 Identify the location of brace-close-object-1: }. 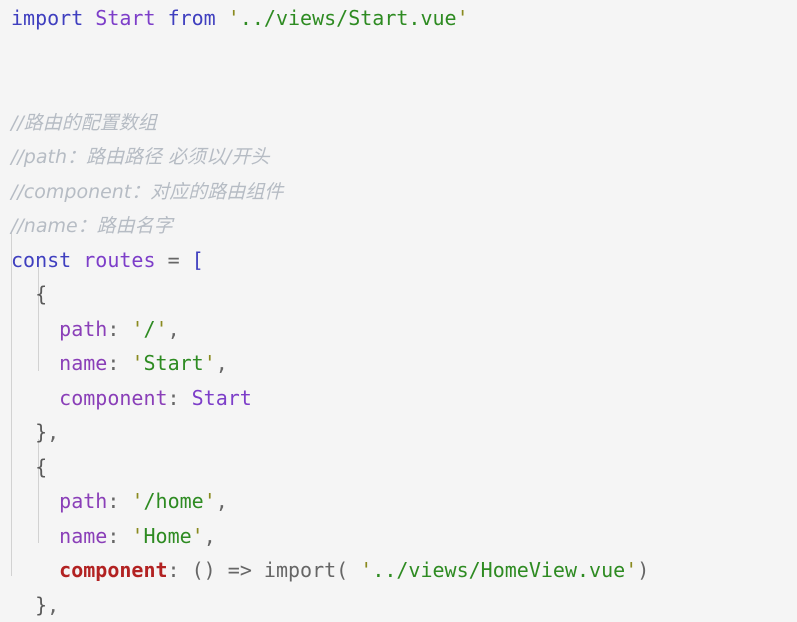
(41, 432).